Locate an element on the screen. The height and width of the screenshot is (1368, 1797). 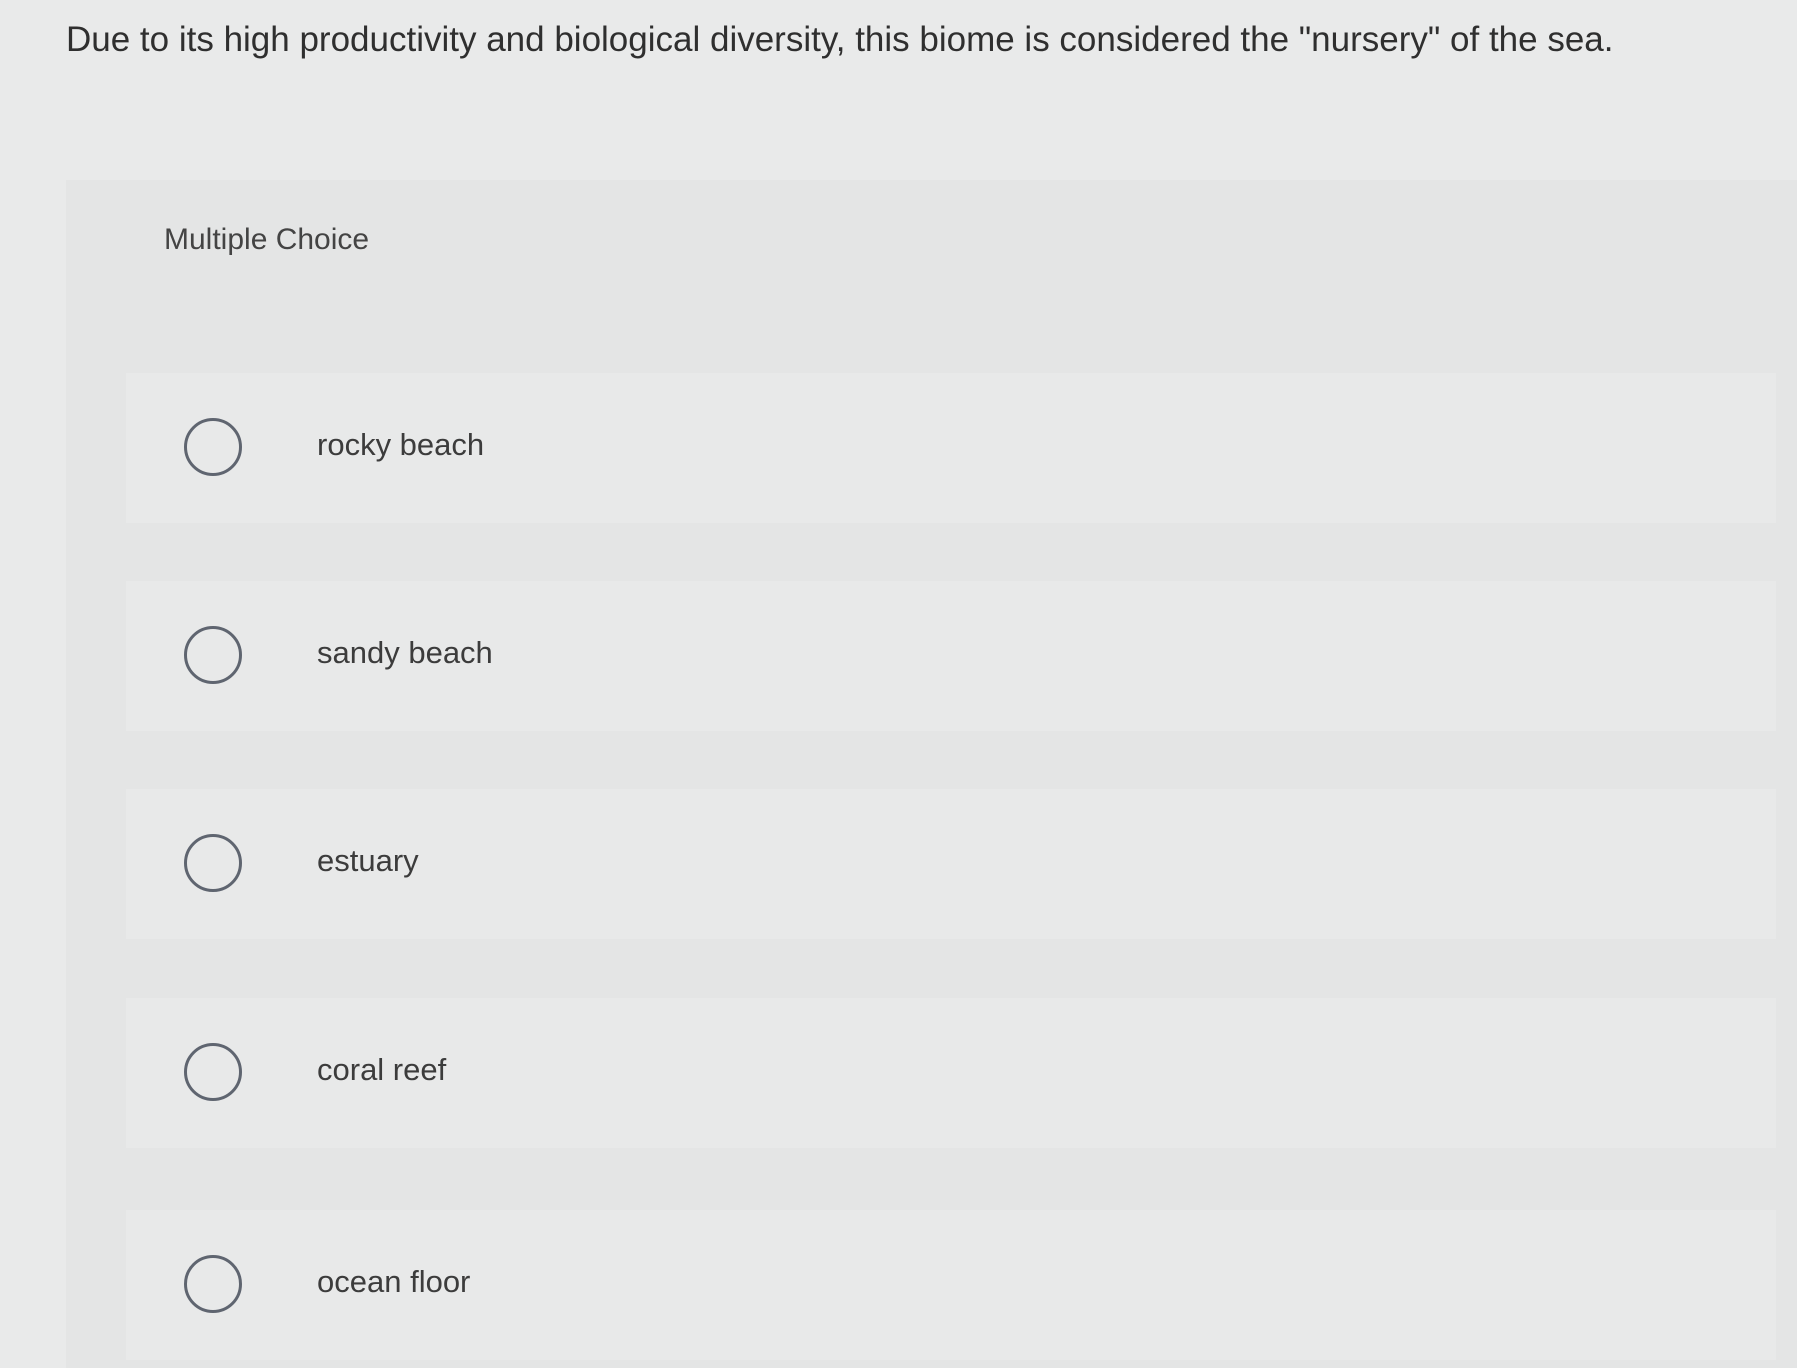
option-coral-reef: coral reef is located at coordinates (951, 1073).